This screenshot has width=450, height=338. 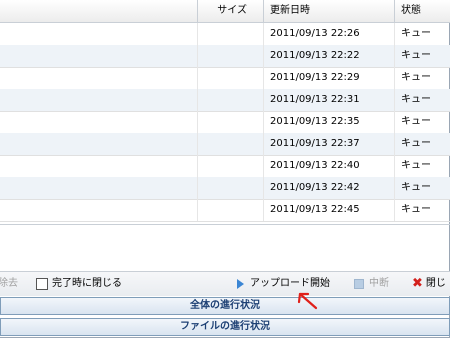 I want to click on close-on-complete-label: 完了時に閉じる, so click(x=87, y=283).